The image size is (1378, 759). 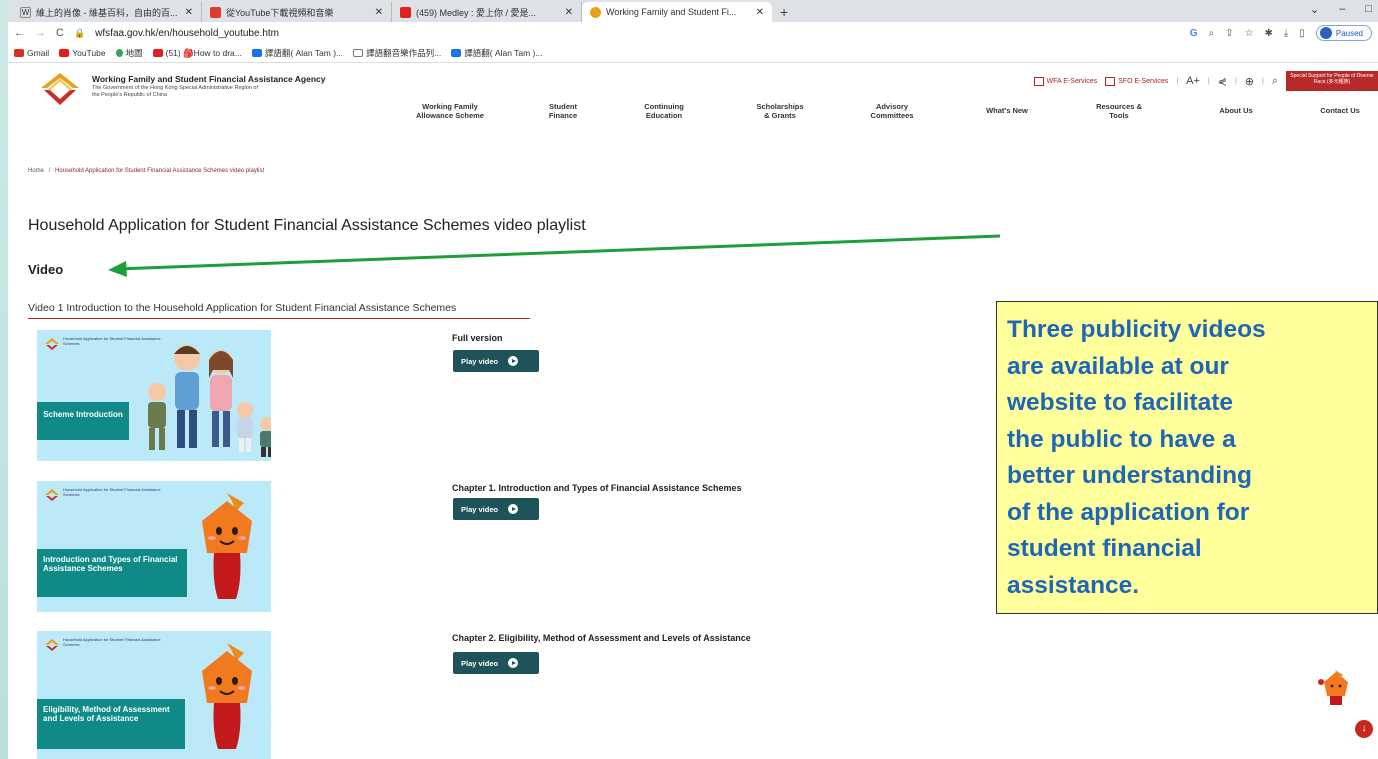 What do you see at coordinates (595, 12) in the screenshot?
I see `agency-favicon-icon` at bounding box center [595, 12].